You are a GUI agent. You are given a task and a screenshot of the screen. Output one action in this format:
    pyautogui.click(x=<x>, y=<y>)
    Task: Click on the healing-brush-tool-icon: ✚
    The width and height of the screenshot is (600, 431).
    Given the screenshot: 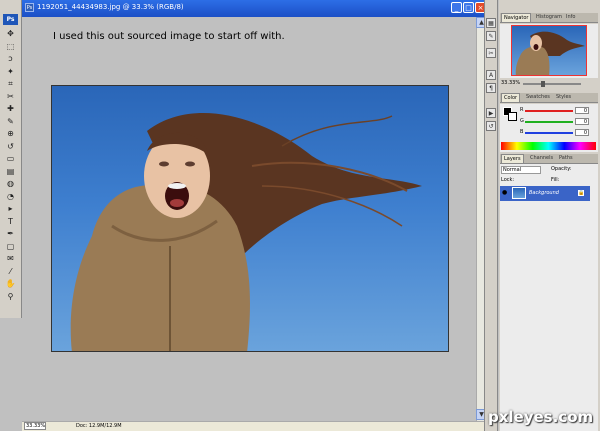 What is the action you would take?
    pyautogui.click(x=10, y=108)
    